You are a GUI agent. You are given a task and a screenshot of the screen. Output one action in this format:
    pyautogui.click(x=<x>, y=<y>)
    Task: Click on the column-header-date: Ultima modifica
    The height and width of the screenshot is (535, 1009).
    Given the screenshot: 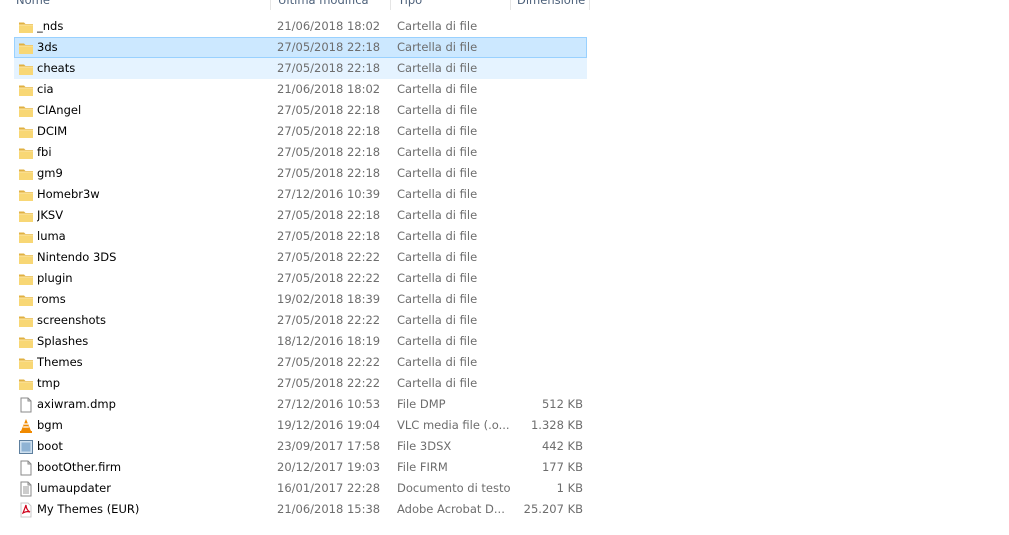 What is the action you would take?
    pyautogui.click(x=330, y=5)
    